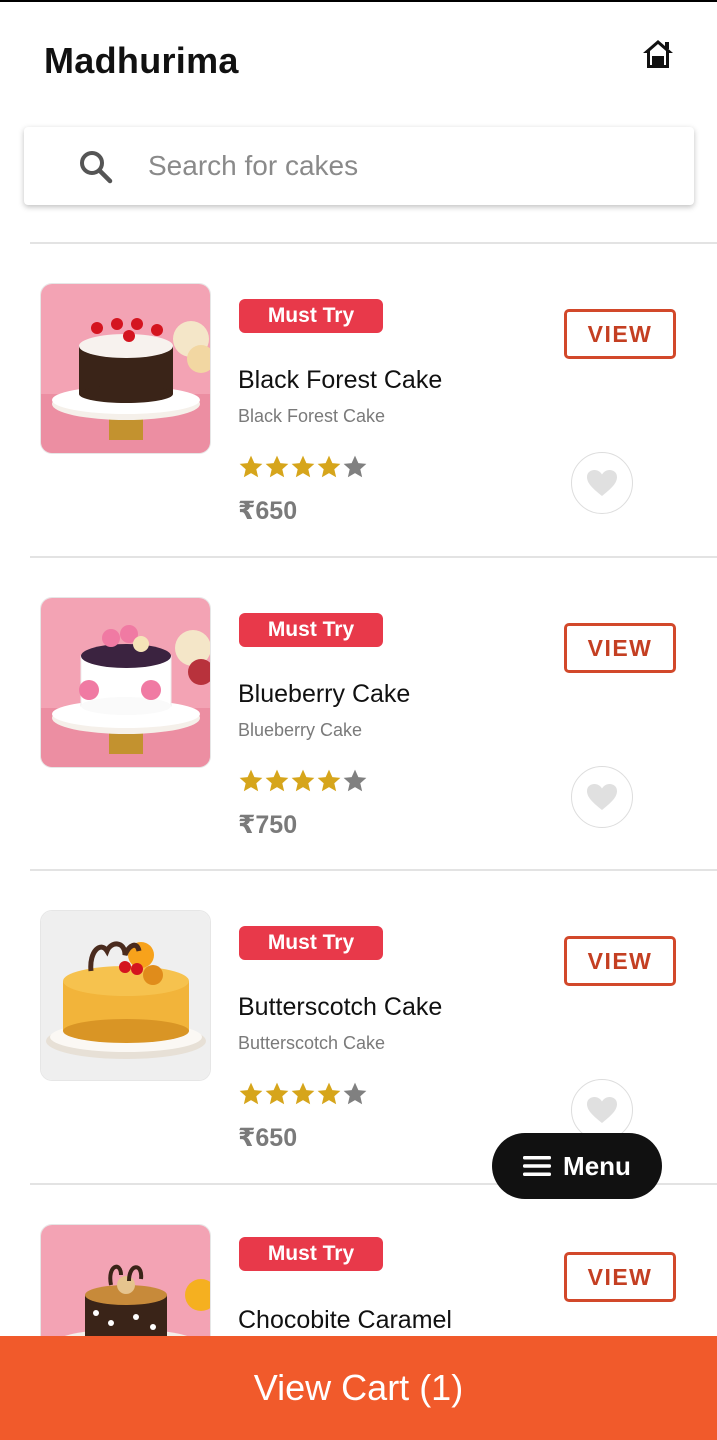 The height and width of the screenshot is (1440, 717). I want to click on list-item: Must Try VIEW Chocobite Caramel, so click(358, 1260).